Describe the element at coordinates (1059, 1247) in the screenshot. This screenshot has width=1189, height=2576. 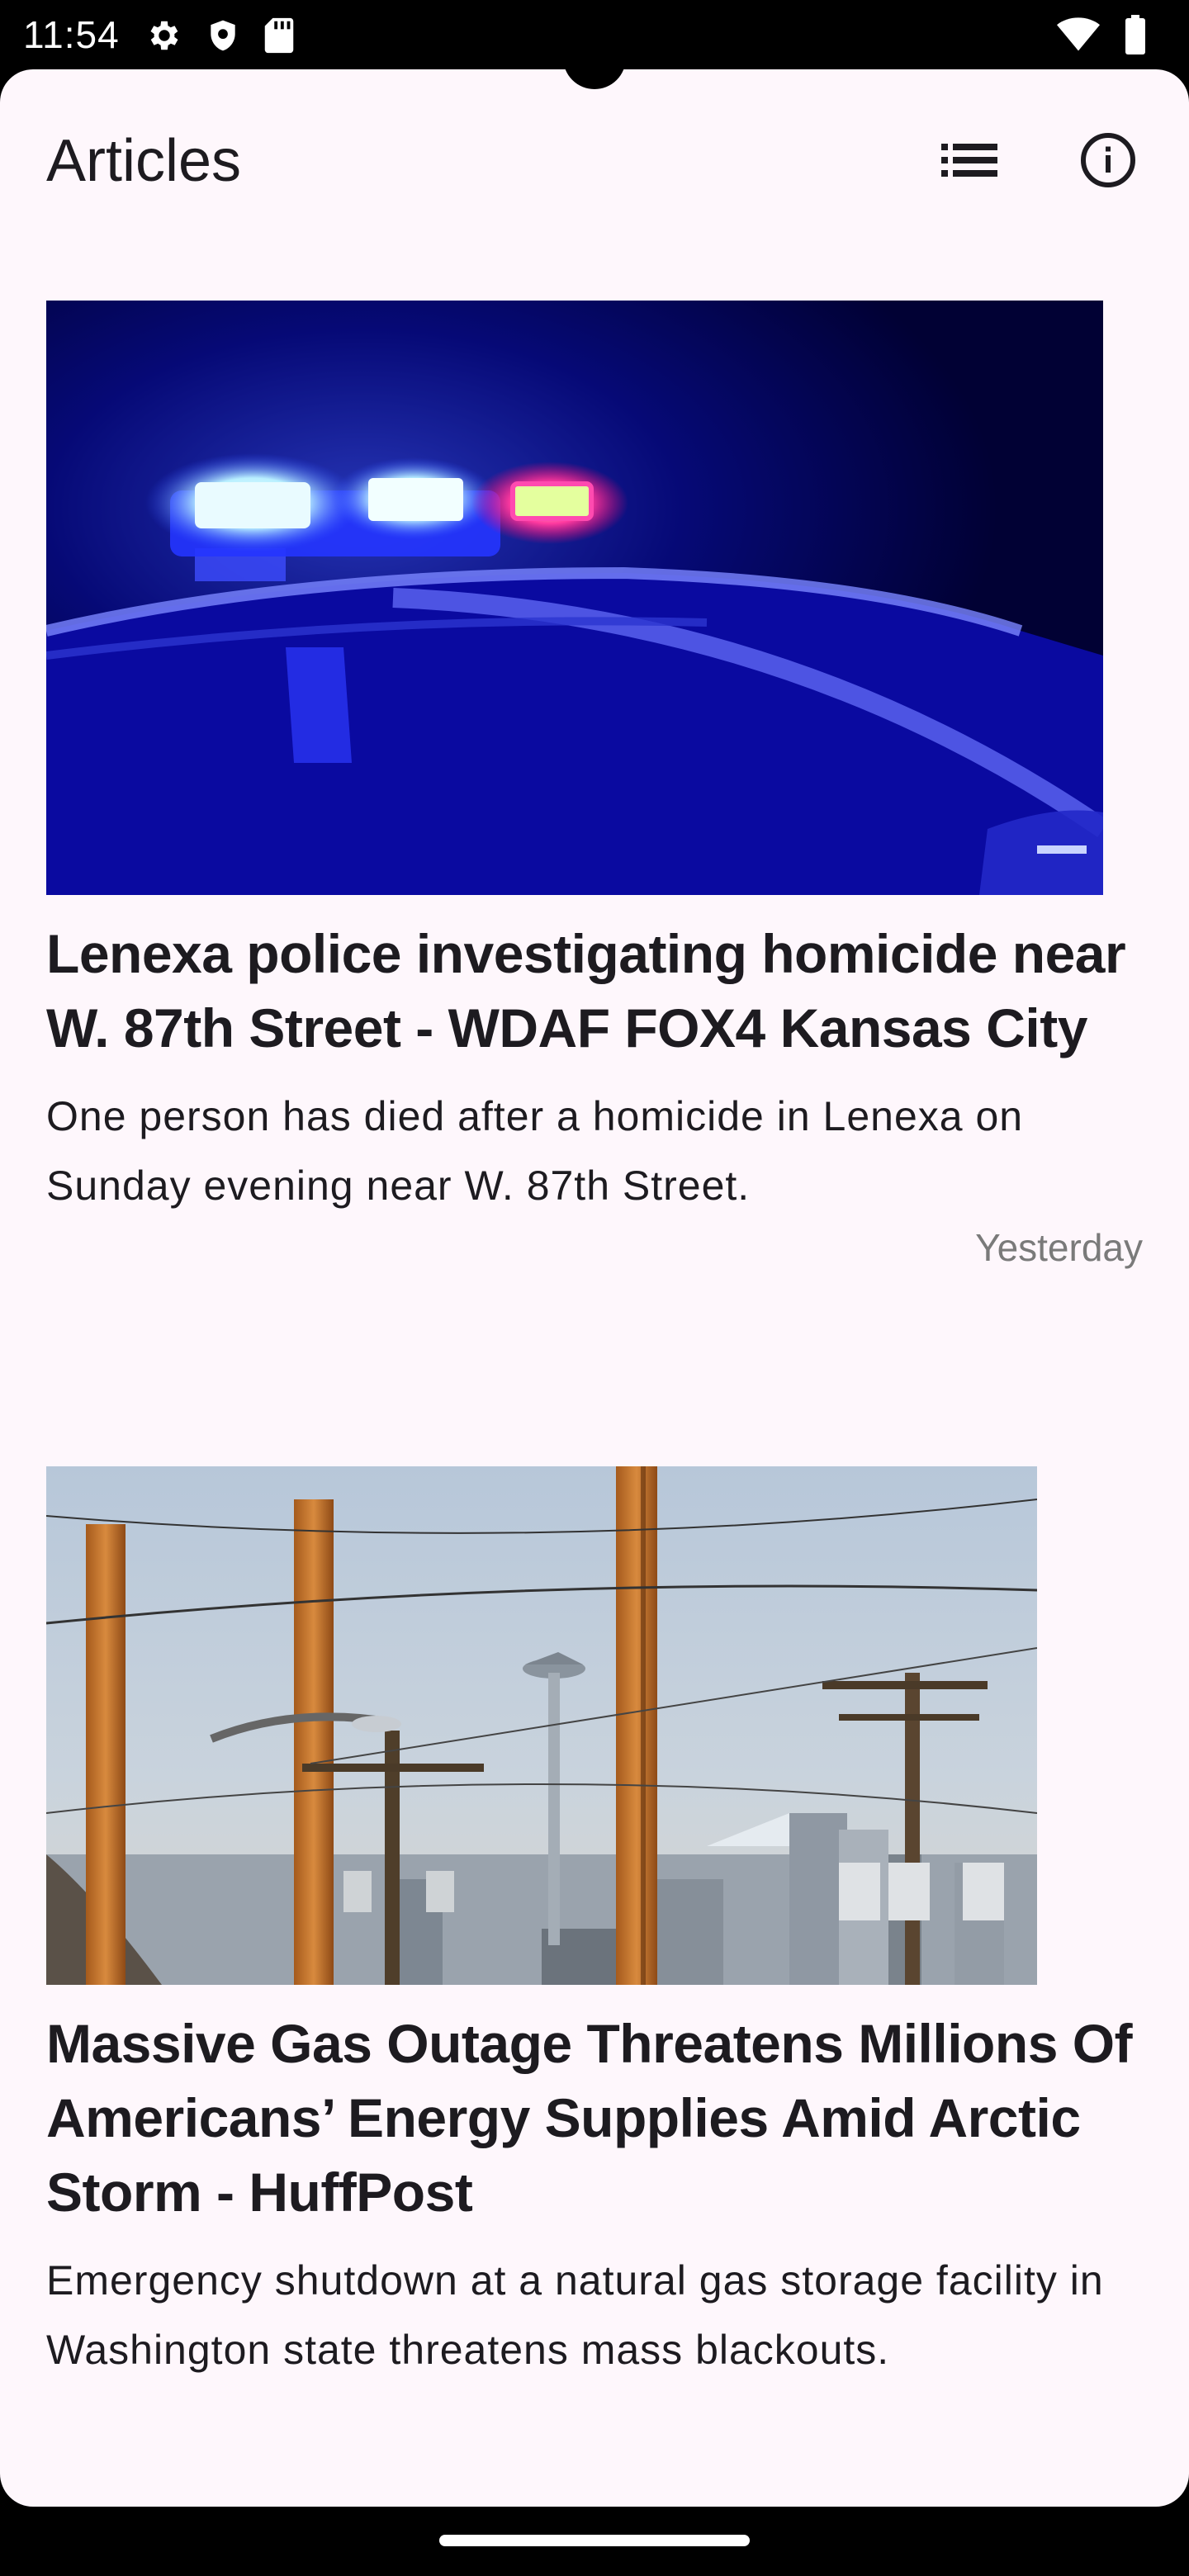
I see `article-date: Yesterday` at that location.